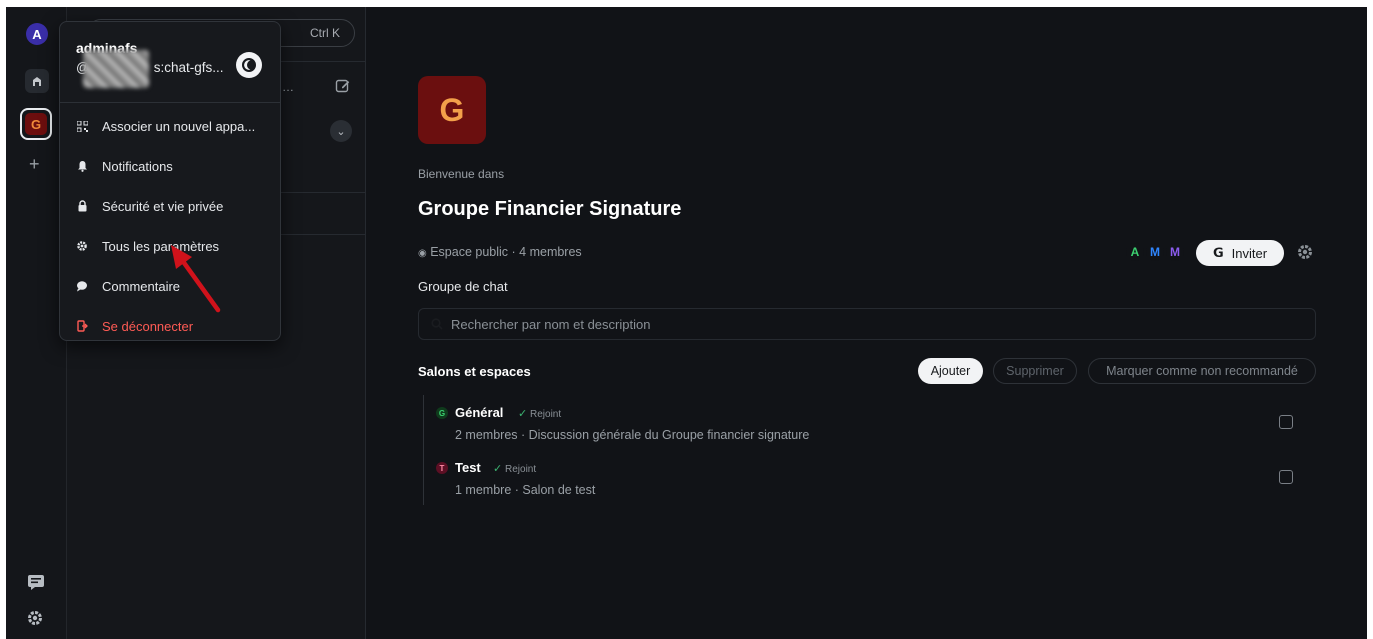  I want to click on search-icon, so click(437, 324).